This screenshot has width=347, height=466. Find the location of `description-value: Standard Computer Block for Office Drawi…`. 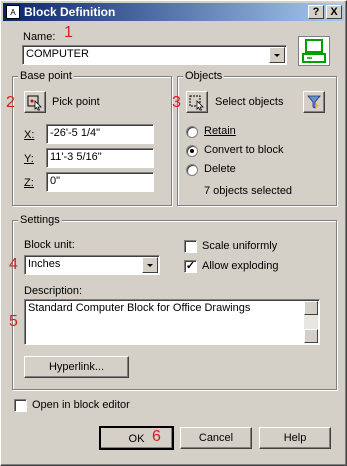

description-value: Standard Computer Block for Office Drawi… is located at coordinates (139, 308).